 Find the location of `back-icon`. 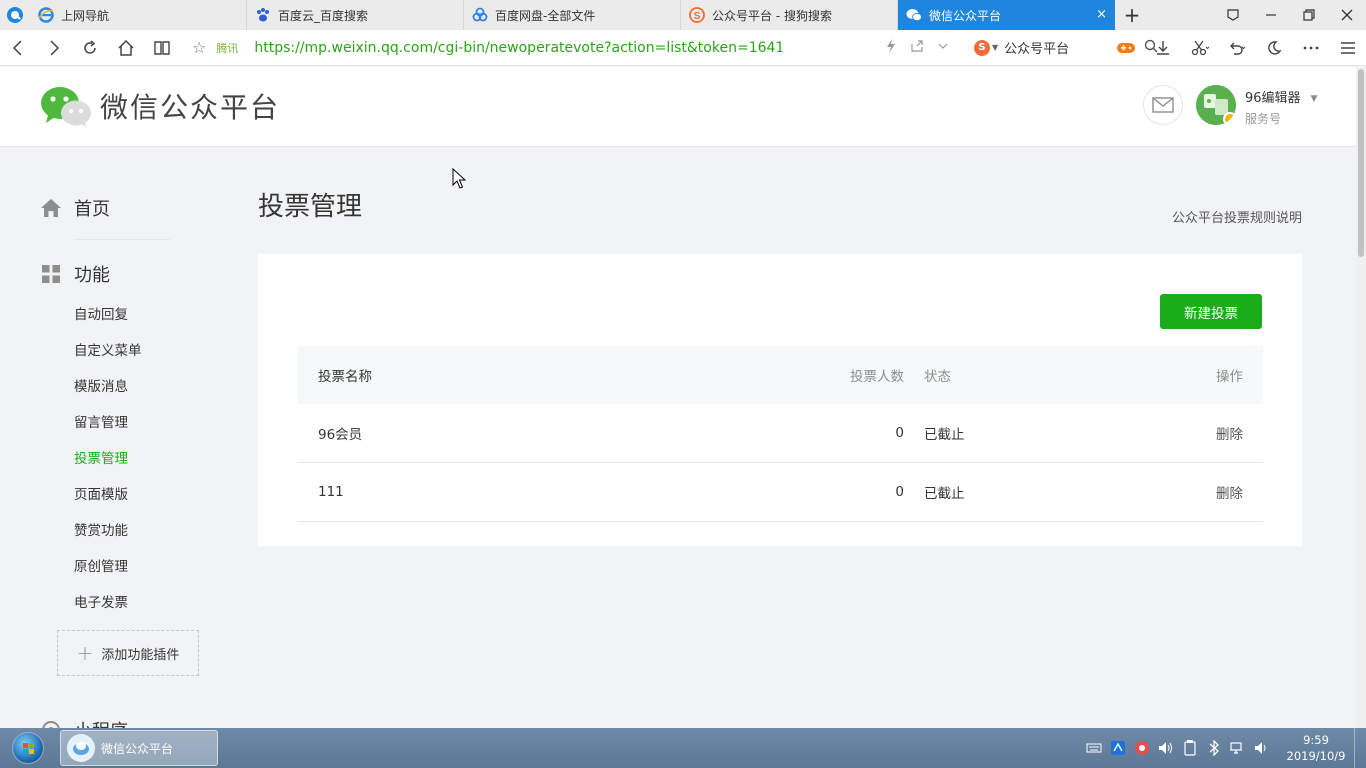

back-icon is located at coordinates (18, 48).